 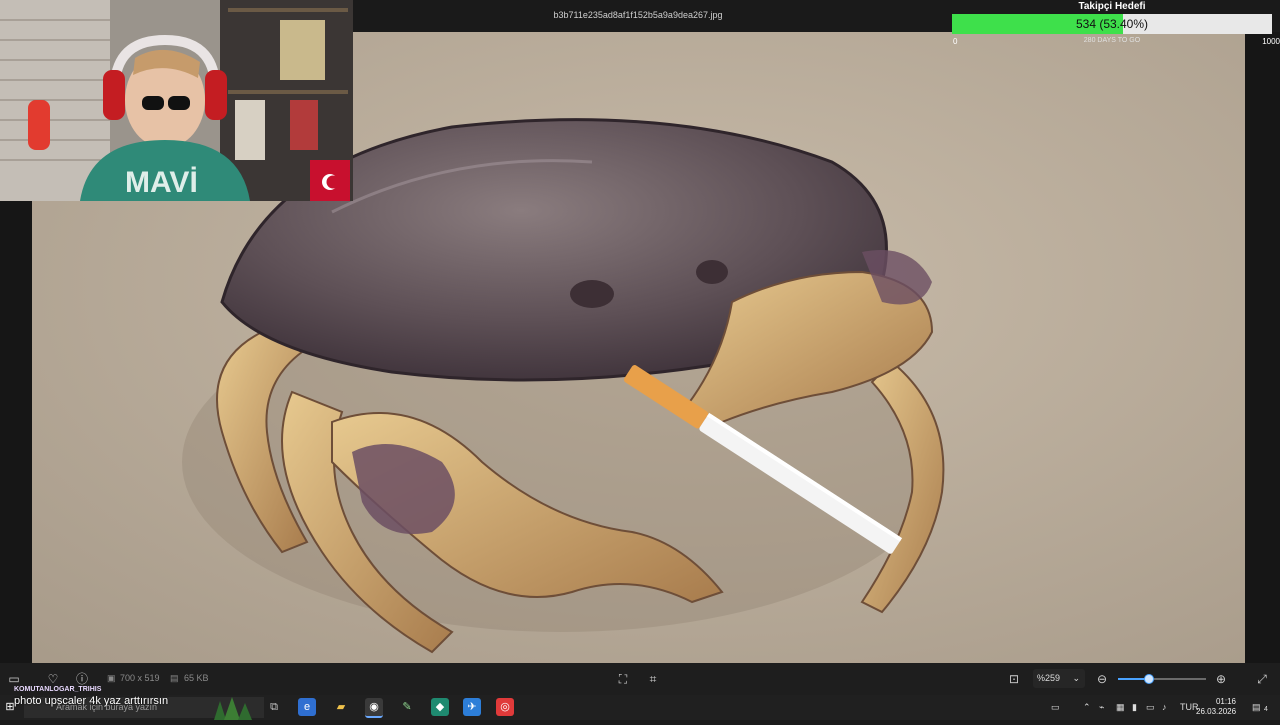 I want to click on zoom-level-select: %259 ⌄, so click(x=1059, y=678).